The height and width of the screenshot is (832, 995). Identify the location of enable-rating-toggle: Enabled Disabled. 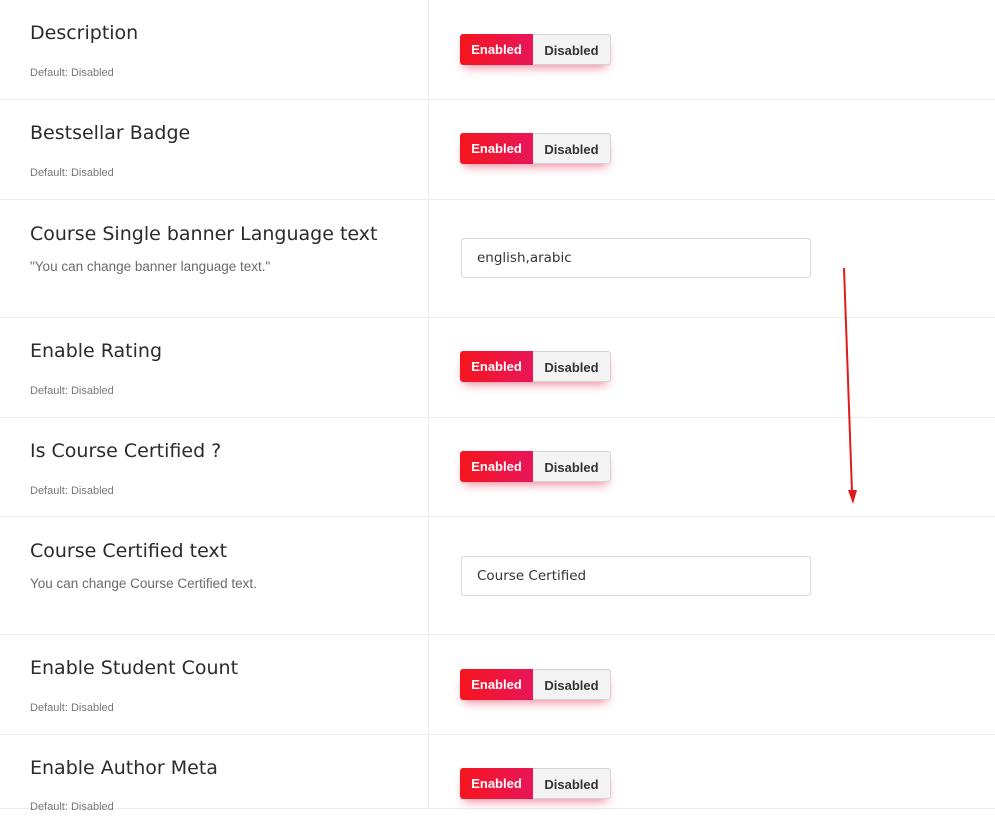
(535, 366).